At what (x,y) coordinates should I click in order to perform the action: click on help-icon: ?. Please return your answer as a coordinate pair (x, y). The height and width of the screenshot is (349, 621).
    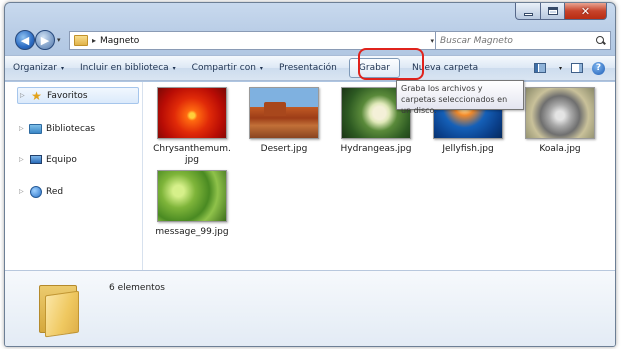
    Looking at the image, I should click on (598, 68).